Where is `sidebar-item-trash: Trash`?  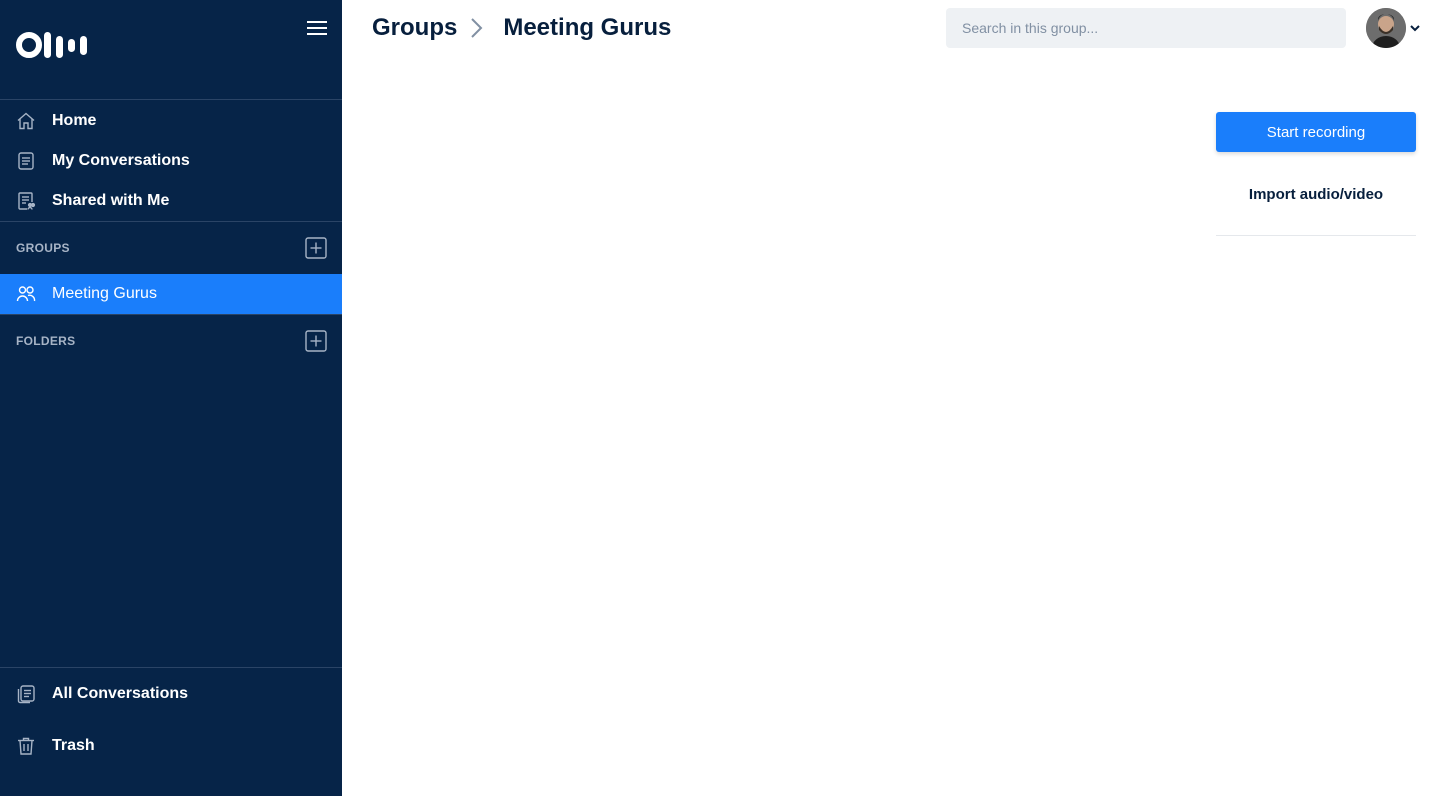
sidebar-item-trash: Trash is located at coordinates (171, 746).